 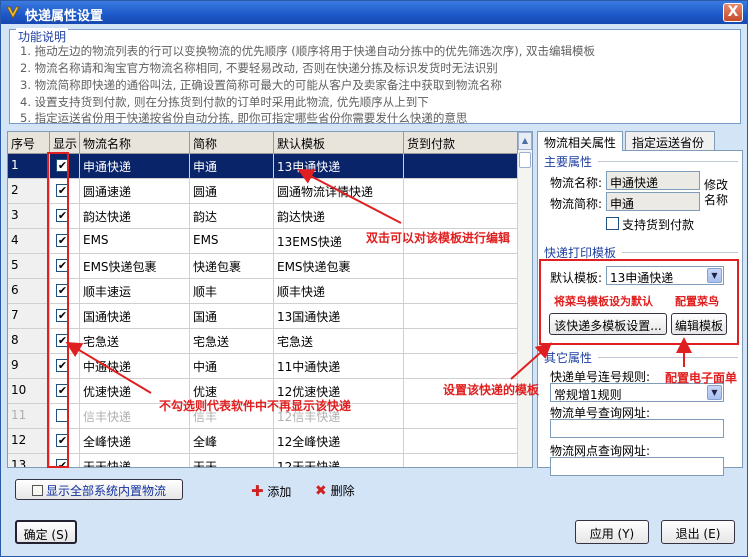 I want to click on table-row: 1 申通快递 申通 13申通快递 ✔, so click(x=263, y=166).